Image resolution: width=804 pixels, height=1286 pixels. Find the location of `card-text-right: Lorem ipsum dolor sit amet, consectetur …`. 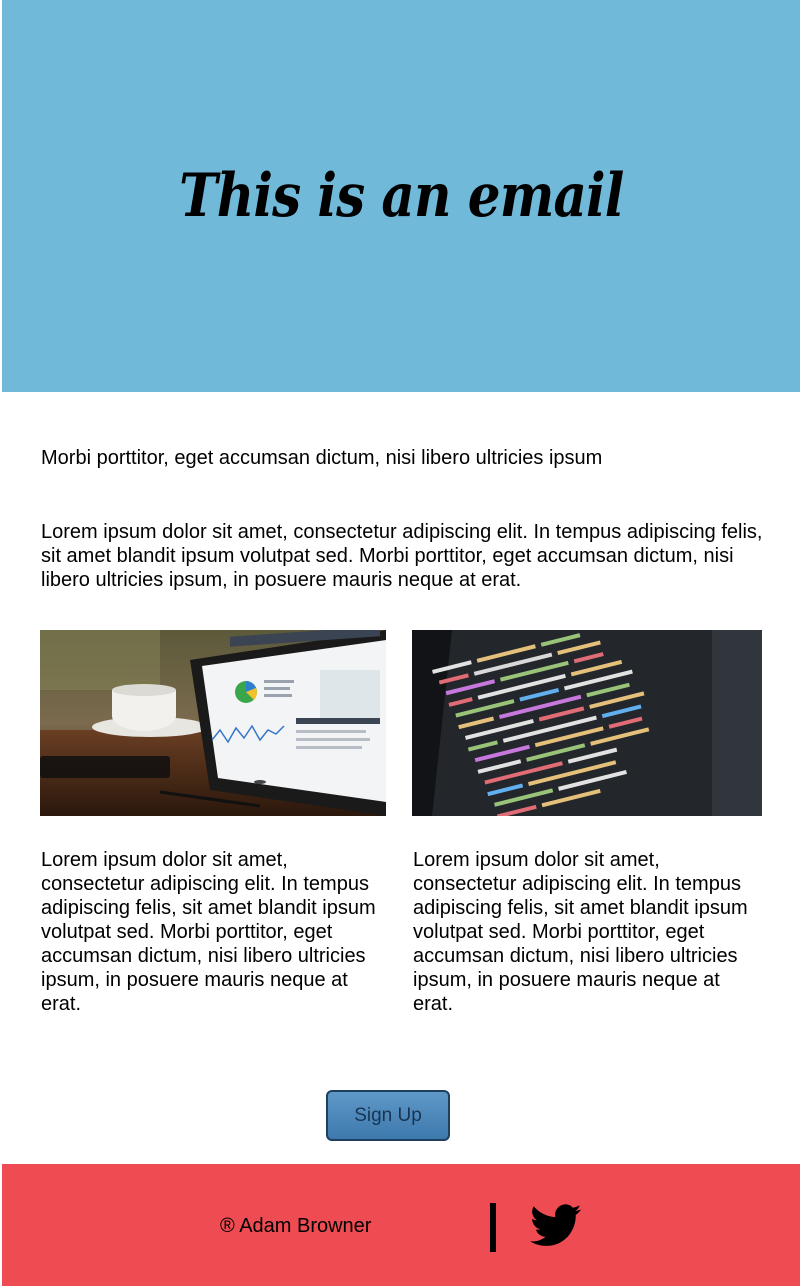

card-text-right: Lorem ipsum dolor sit amet, consectetur … is located at coordinates (580, 932).